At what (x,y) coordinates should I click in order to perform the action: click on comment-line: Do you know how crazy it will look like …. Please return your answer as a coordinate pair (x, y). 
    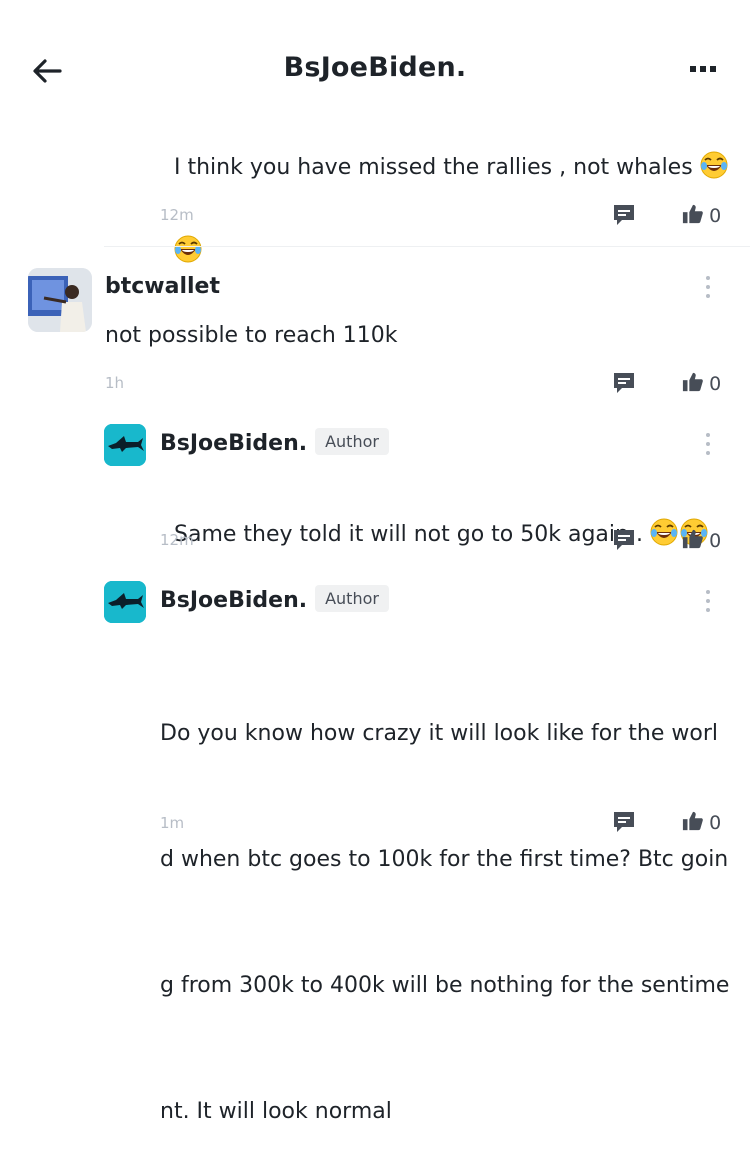
    Looking at the image, I should click on (439, 733).